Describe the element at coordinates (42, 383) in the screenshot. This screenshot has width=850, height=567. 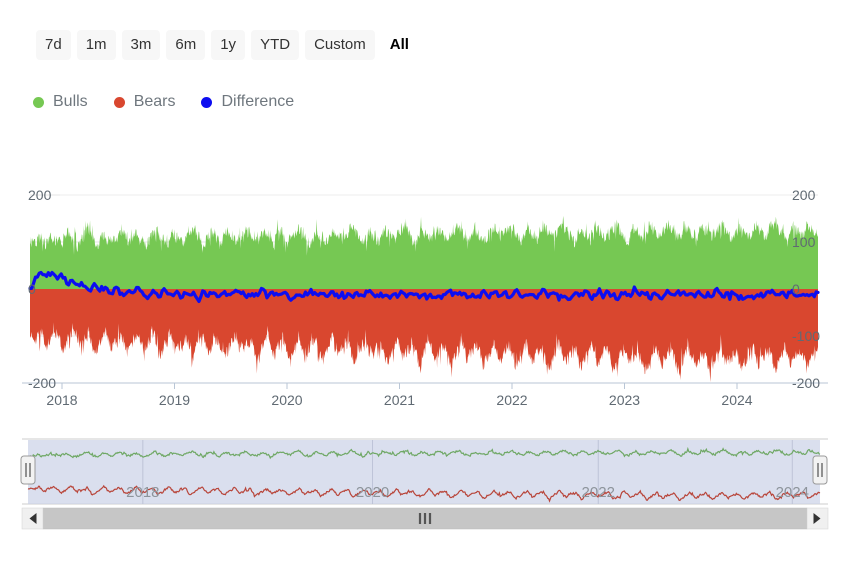
I see `y-axis-left-label: -200` at that location.